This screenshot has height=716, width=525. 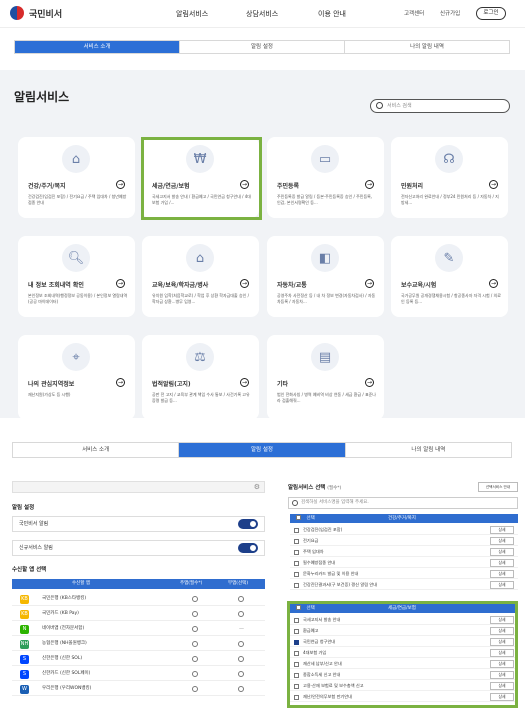 I want to click on app-row: KB 국민카드 (KB Pay), so click(x=138, y=614).